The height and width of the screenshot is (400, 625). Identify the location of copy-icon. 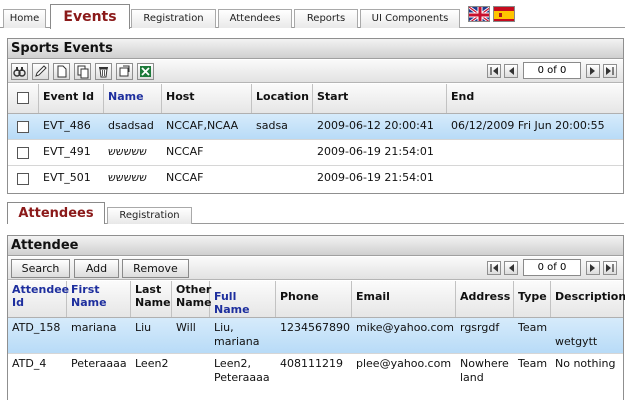
(82, 71).